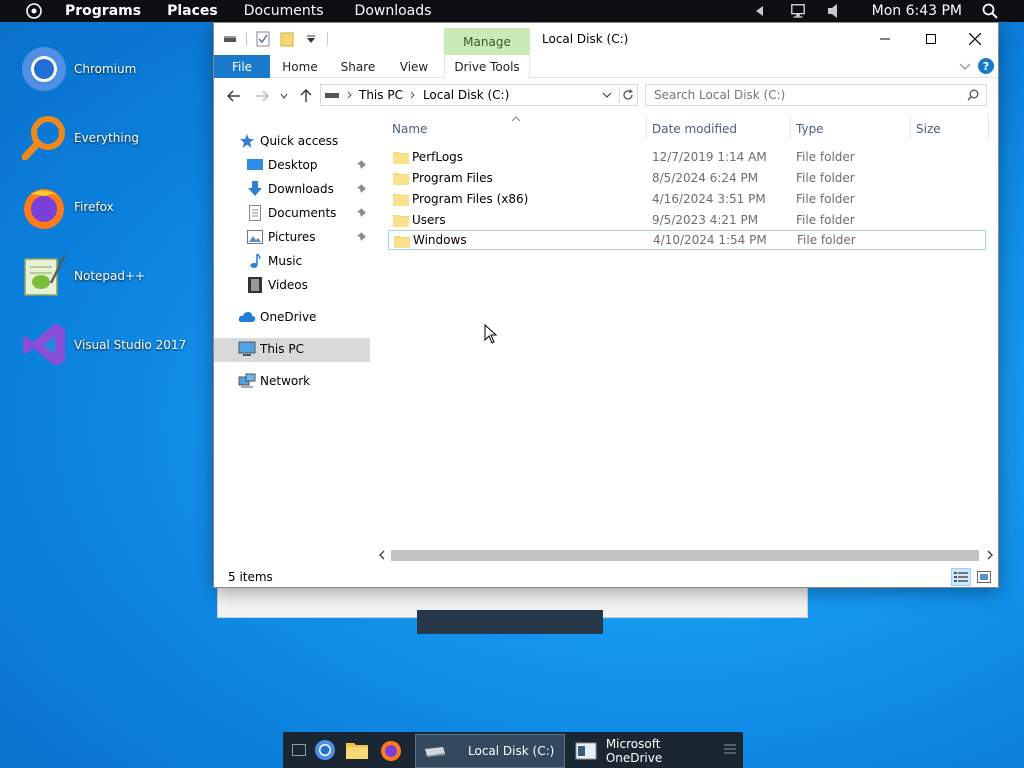 The height and width of the screenshot is (768, 1024). What do you see at coordinates (271, 349) in the screenshot?
I see `nav-item-this-pc: This PC` at bounding box center [271, 349].